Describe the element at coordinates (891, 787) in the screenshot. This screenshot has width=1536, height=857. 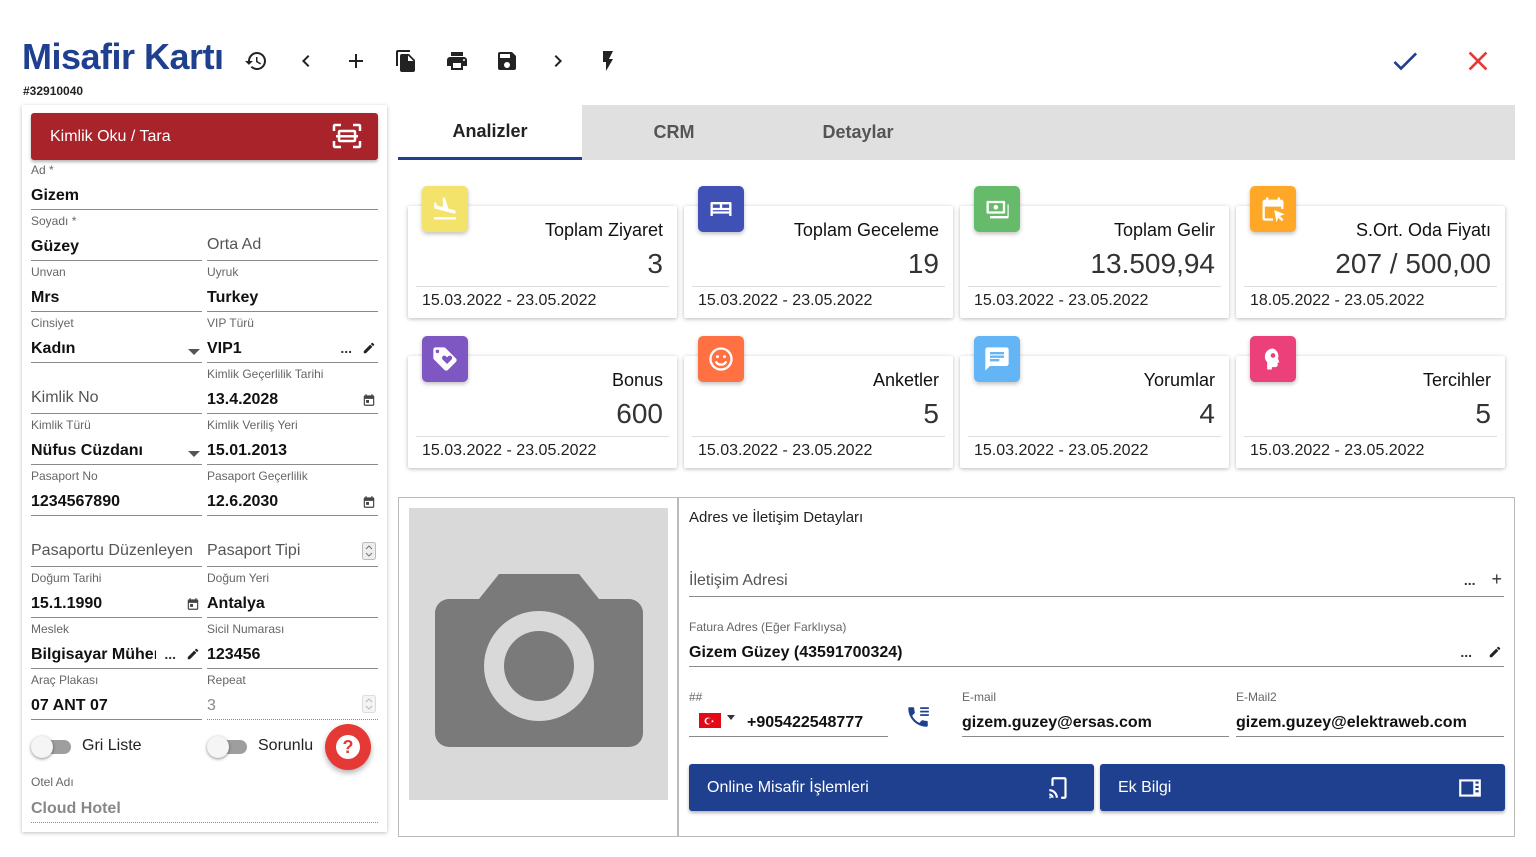
I see `online-guest-button: Online Misafir İşlemleri` at that location.